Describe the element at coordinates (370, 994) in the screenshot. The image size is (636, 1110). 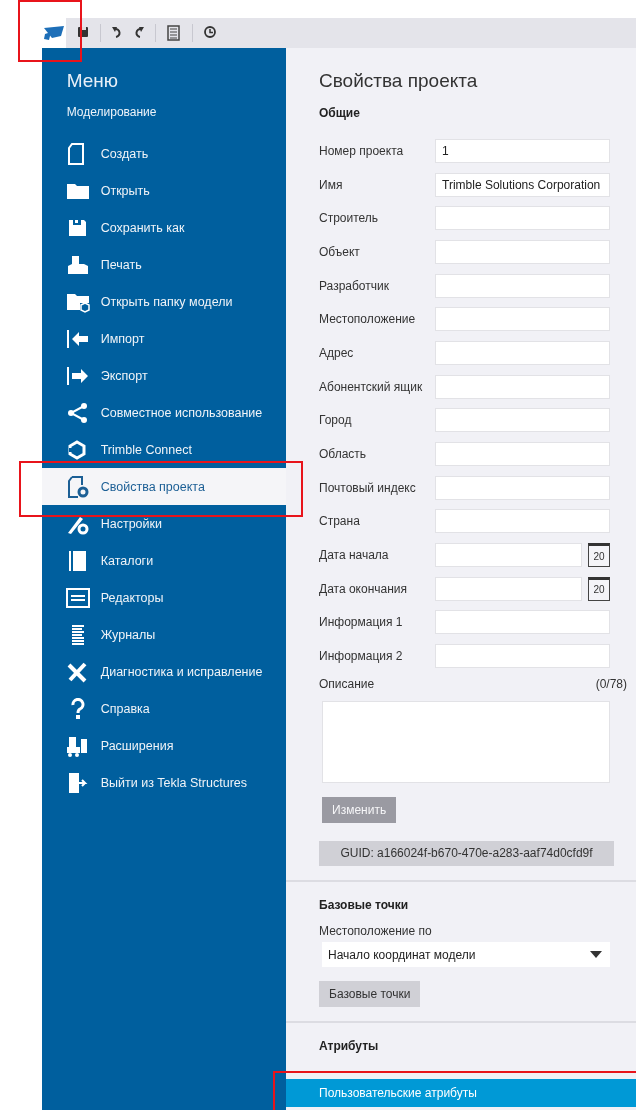
I see `base-points-button: Базовые точки` at that location.